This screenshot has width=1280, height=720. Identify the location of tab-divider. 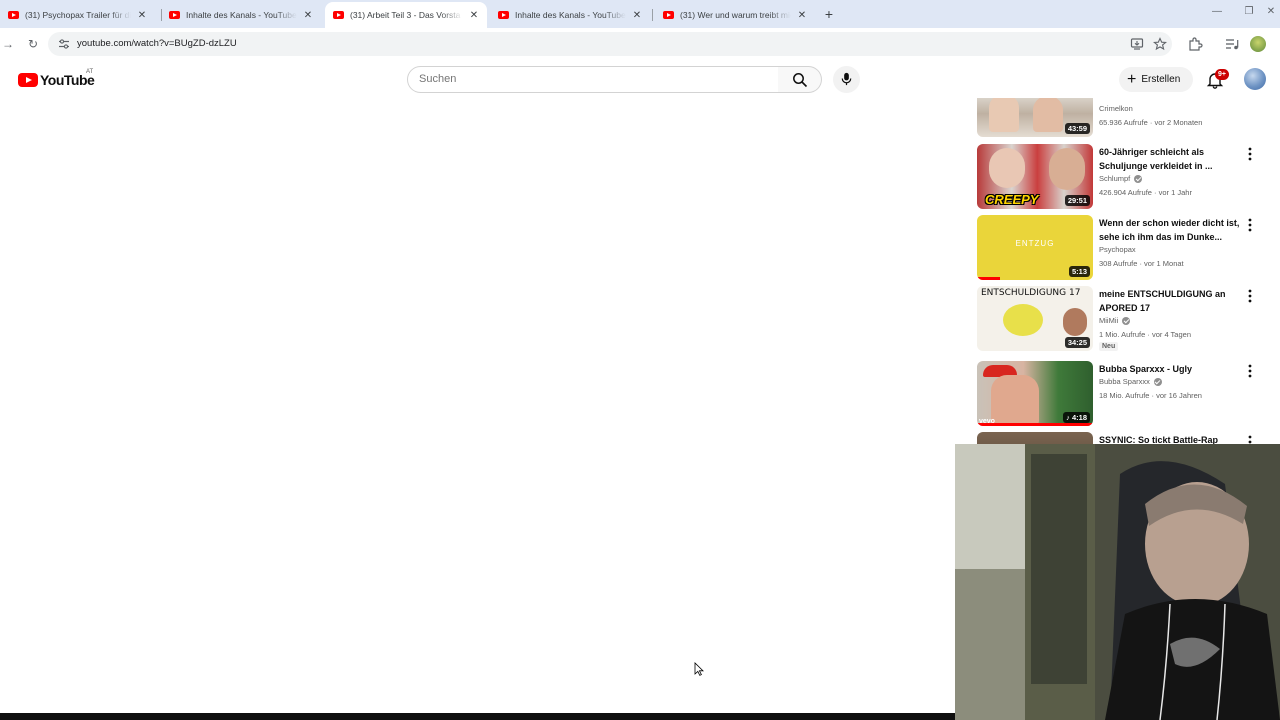
(652, 15).